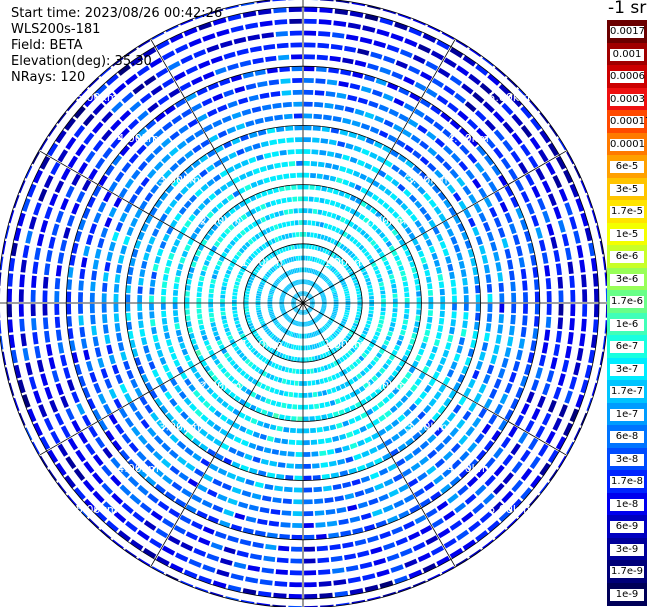 The image size is (647, 607). What do you see at coordinates (97, 97) in the screenshot?
I see `range-ring-label: 5.00km` at bounding box center [97, 97].